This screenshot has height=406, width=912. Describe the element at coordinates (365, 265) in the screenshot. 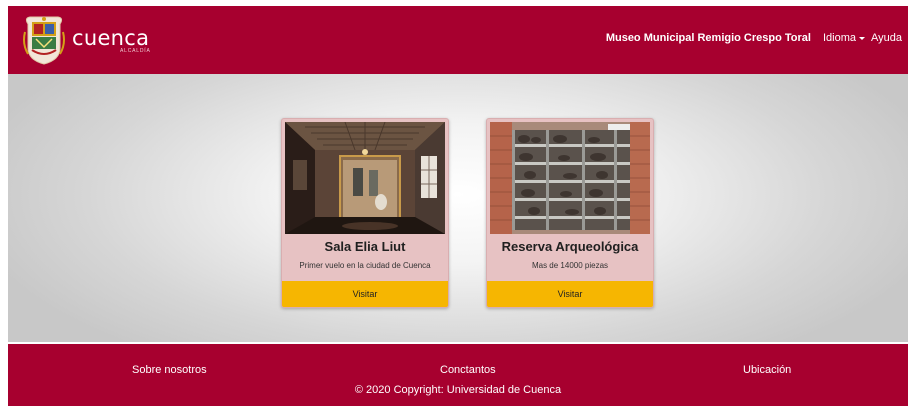

I see `card-description: Primer vuelo en la ciudad de Cuenca` at that location.